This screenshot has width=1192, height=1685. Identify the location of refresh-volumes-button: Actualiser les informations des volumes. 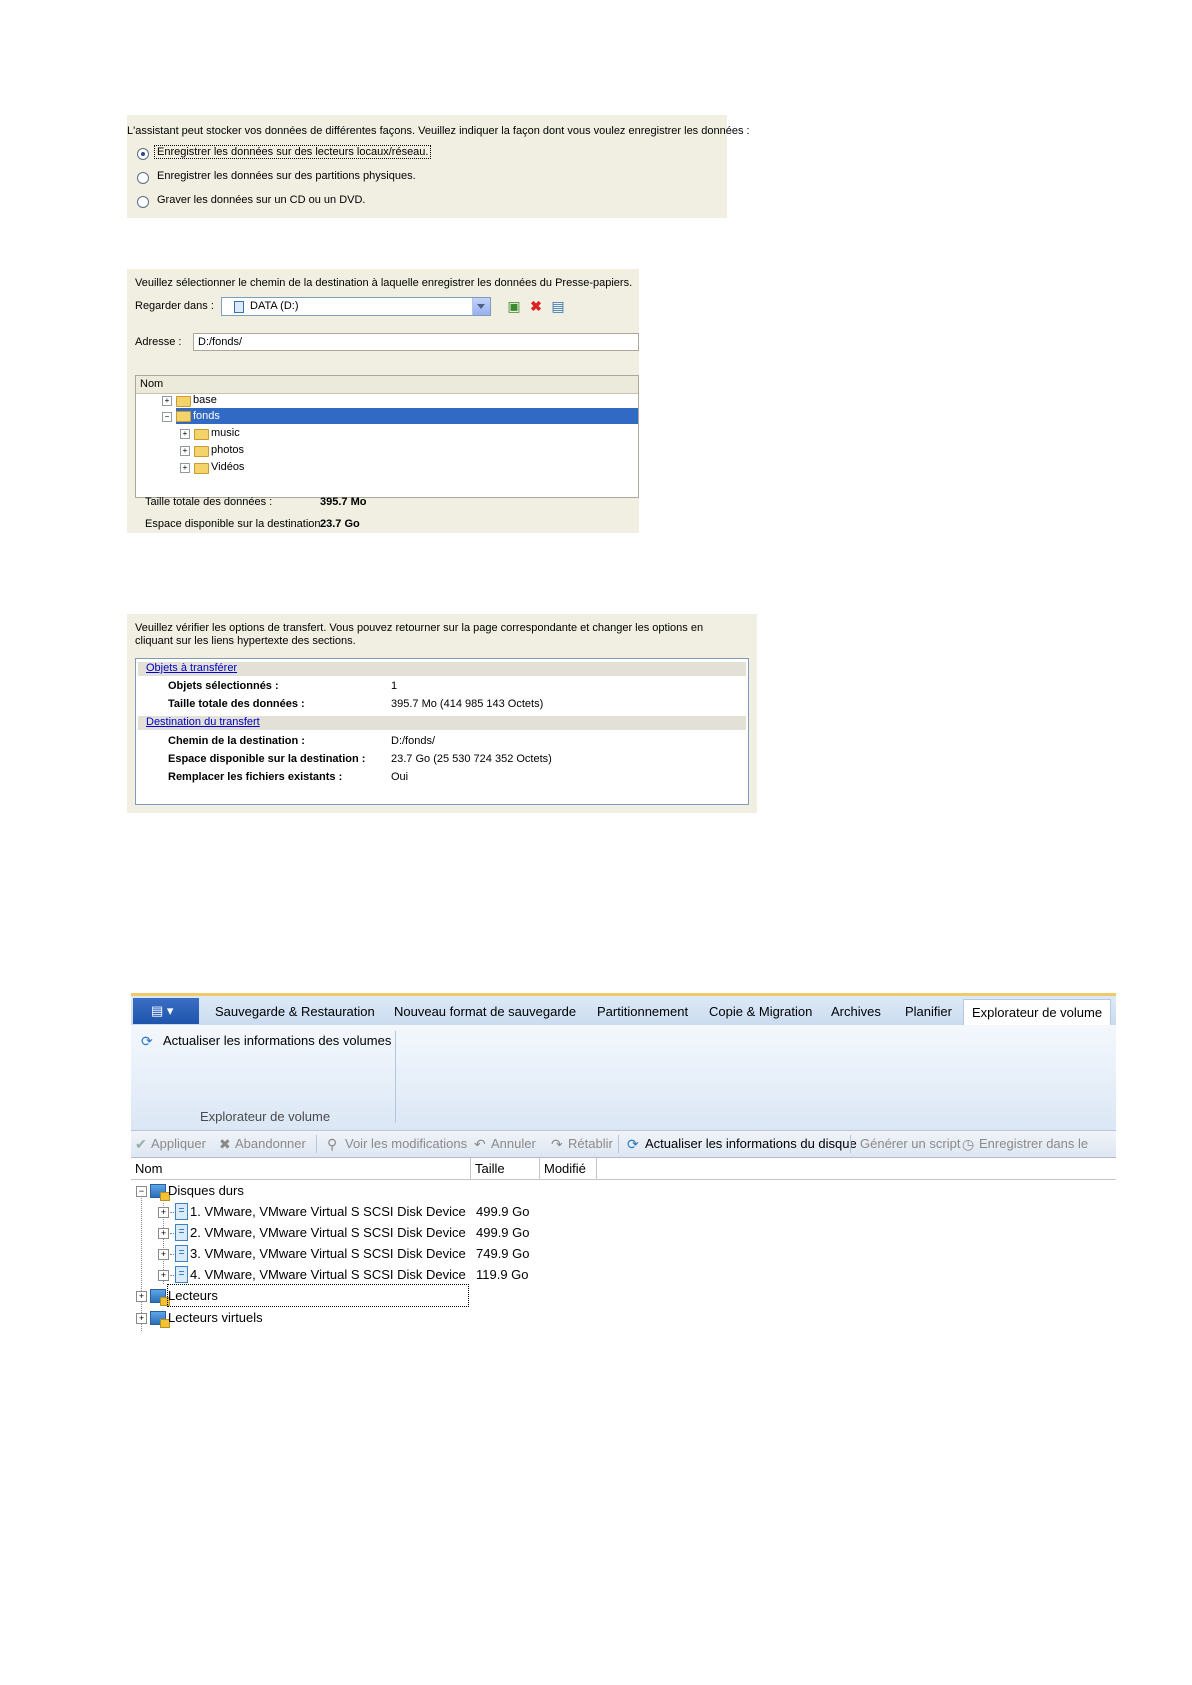
(277, 1040).